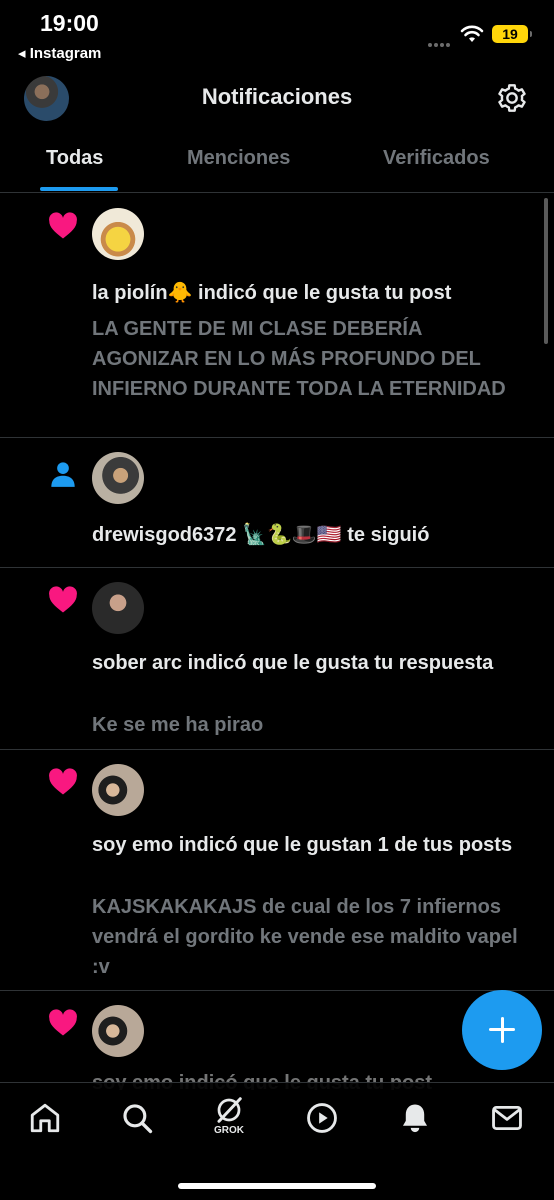 The width and height of the screenshot is (554, 1200). What do you see at coordinates (79, 189) in the screenshot?
I see `active-tab-indicator` at bounding box center [79, 189].